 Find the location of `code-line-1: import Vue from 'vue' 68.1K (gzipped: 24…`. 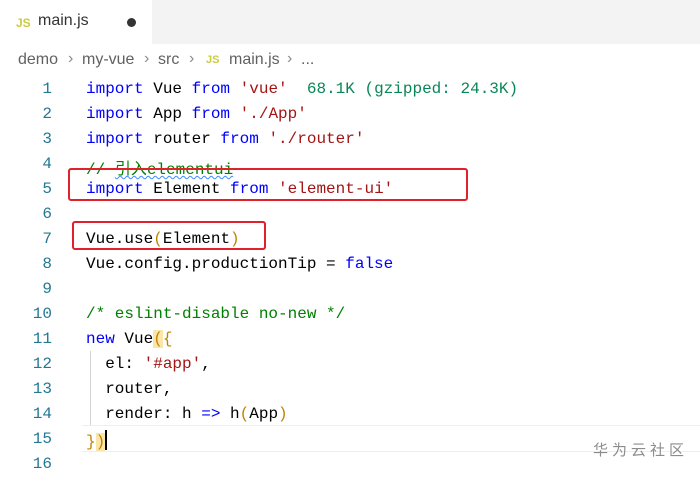

code-line-1: import Vue from 'vue' 68.1K (gzipped: 24… is located at coordinates (302, 89).